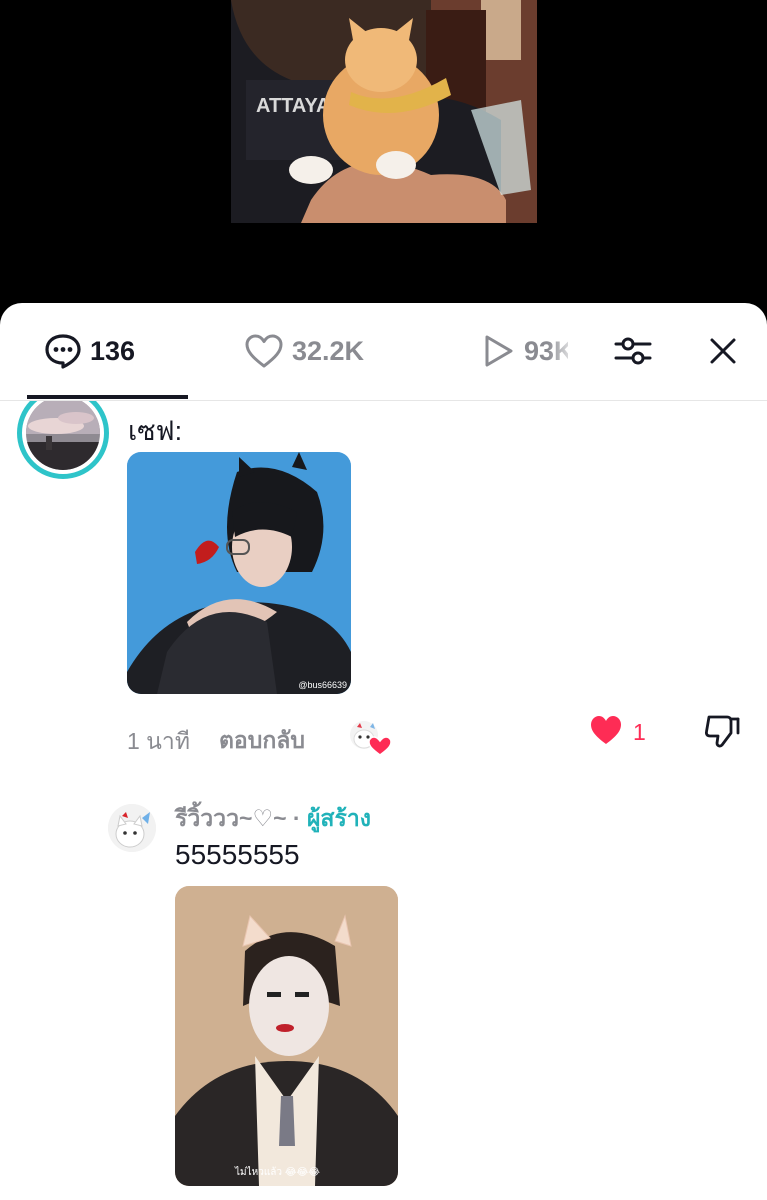 Image resolution: width=767 pixels, height=1200 pixels. I want to click on tab-bar: 136 32.2K 93K, so click(383, 352).